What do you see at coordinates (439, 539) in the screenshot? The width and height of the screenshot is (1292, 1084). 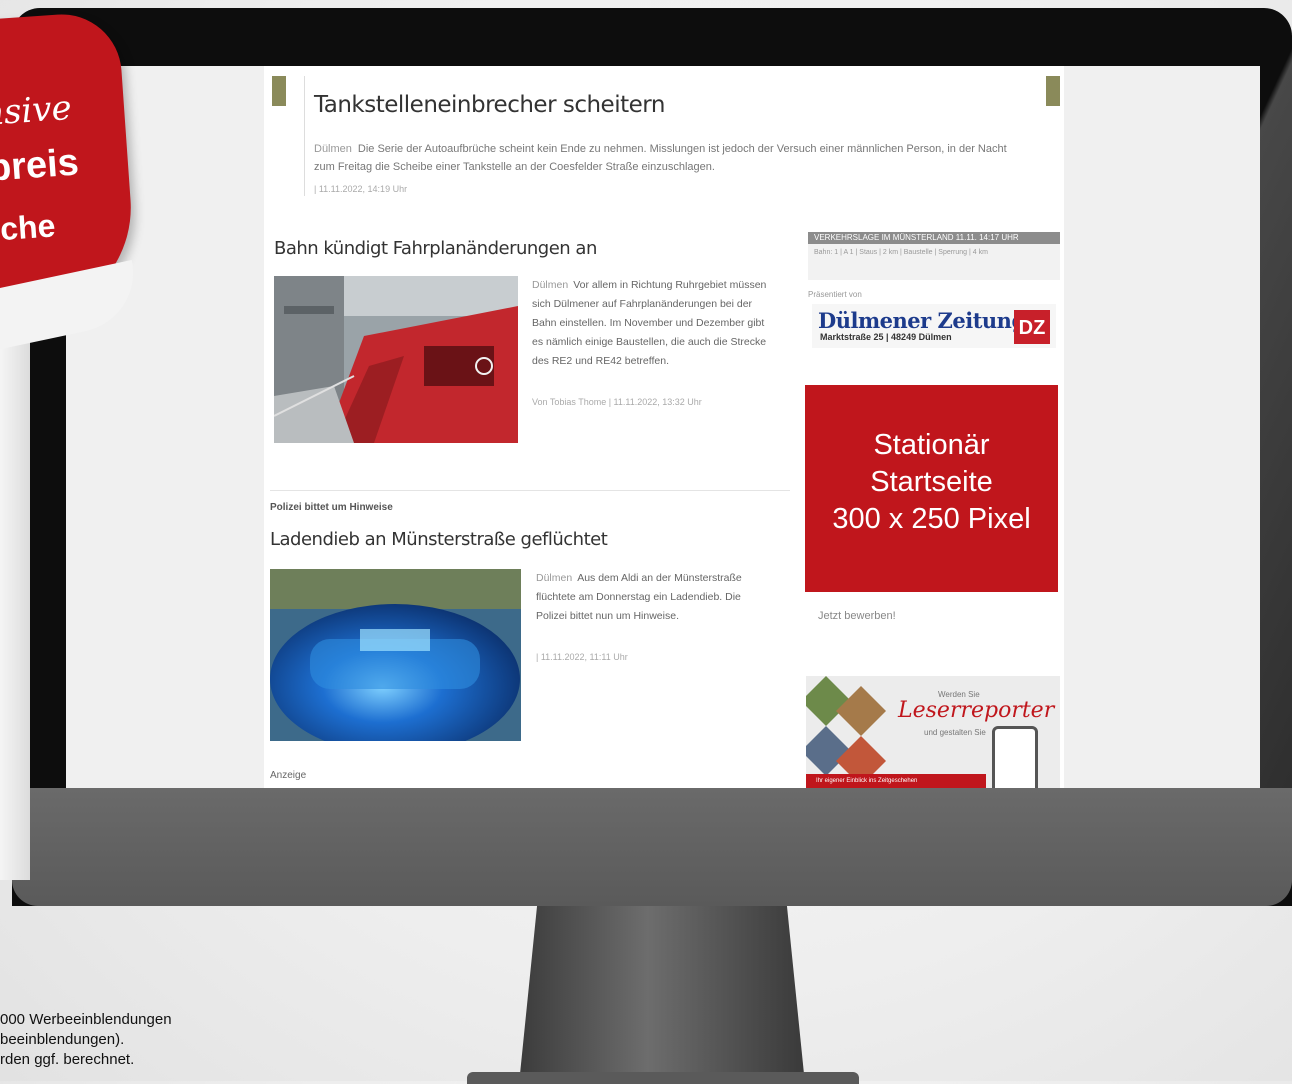 I see `article-title-ladendieb: Ladendieb an Münsterstraße geflüchtet` at bounding box center [439, 539].